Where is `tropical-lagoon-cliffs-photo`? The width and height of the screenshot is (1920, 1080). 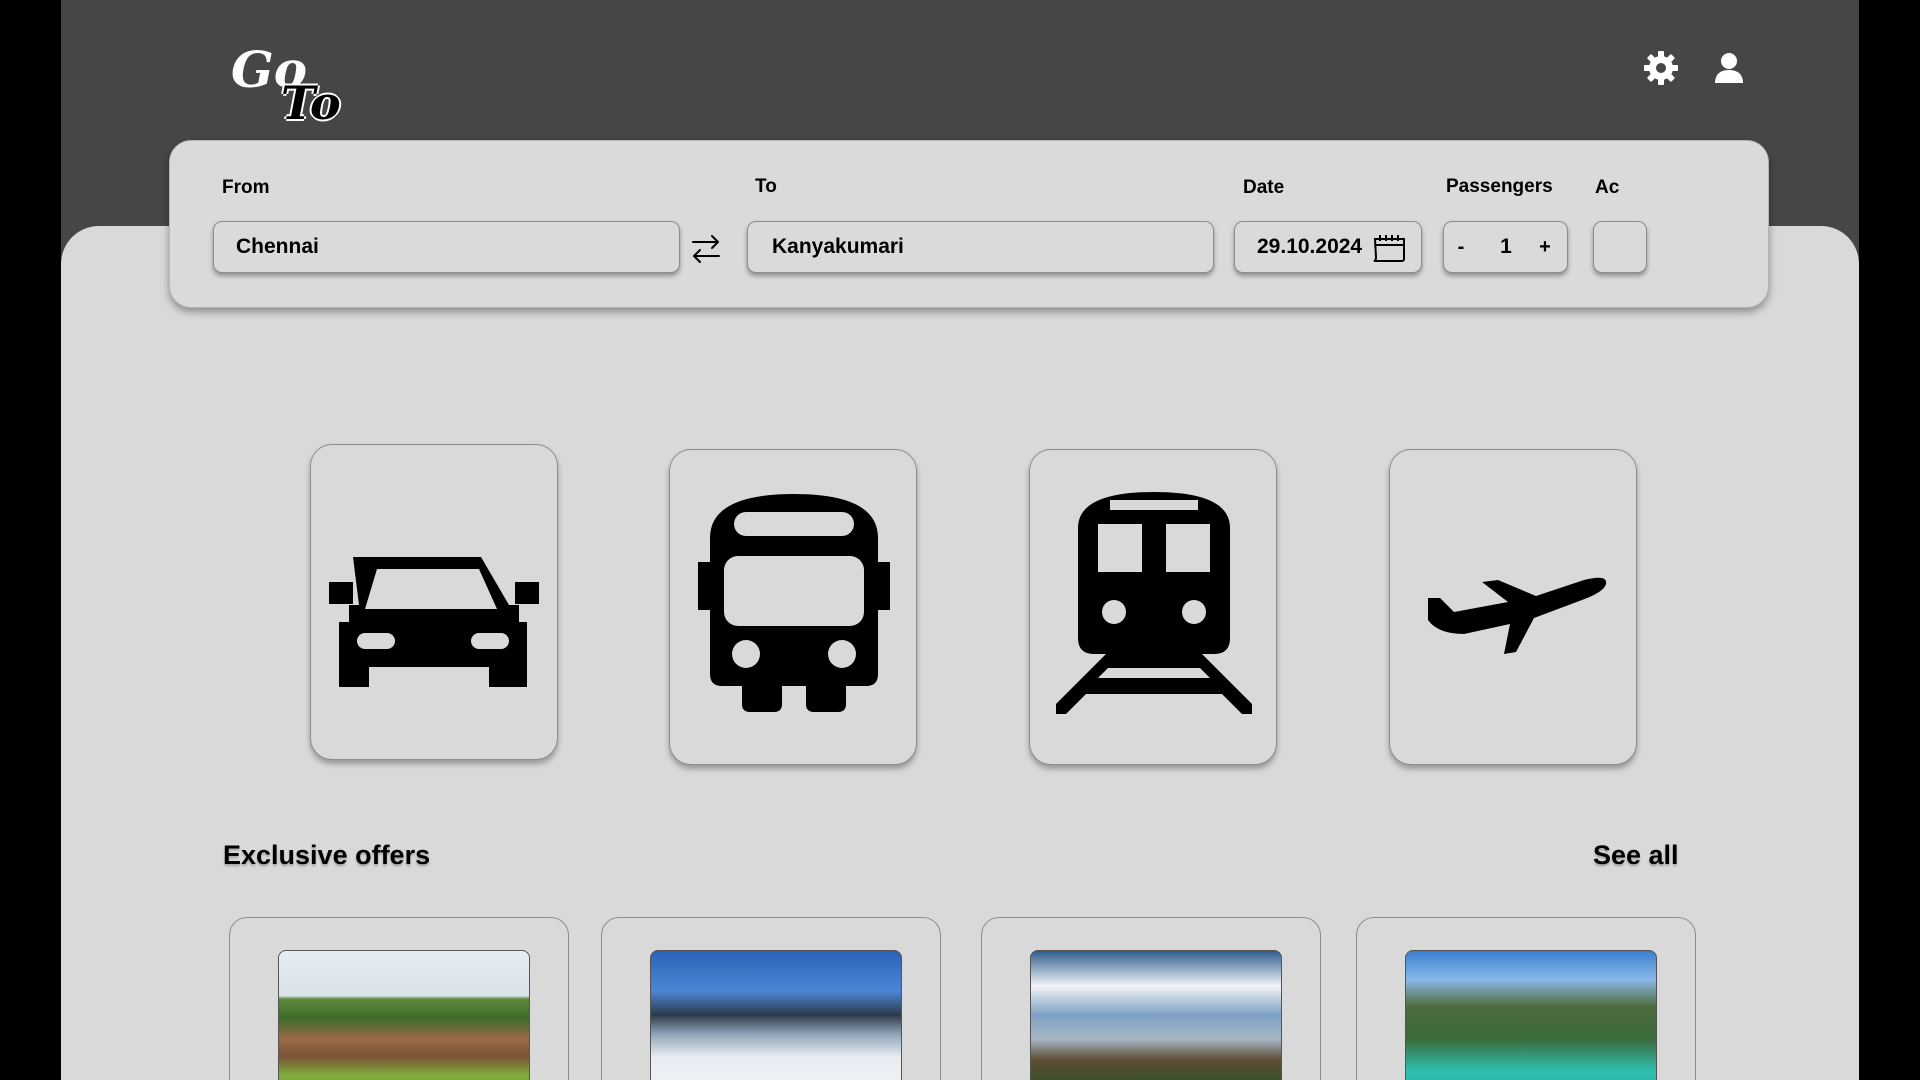
tropical-lagoon-cliffs-photo is located at coordinates (1531, 1015).